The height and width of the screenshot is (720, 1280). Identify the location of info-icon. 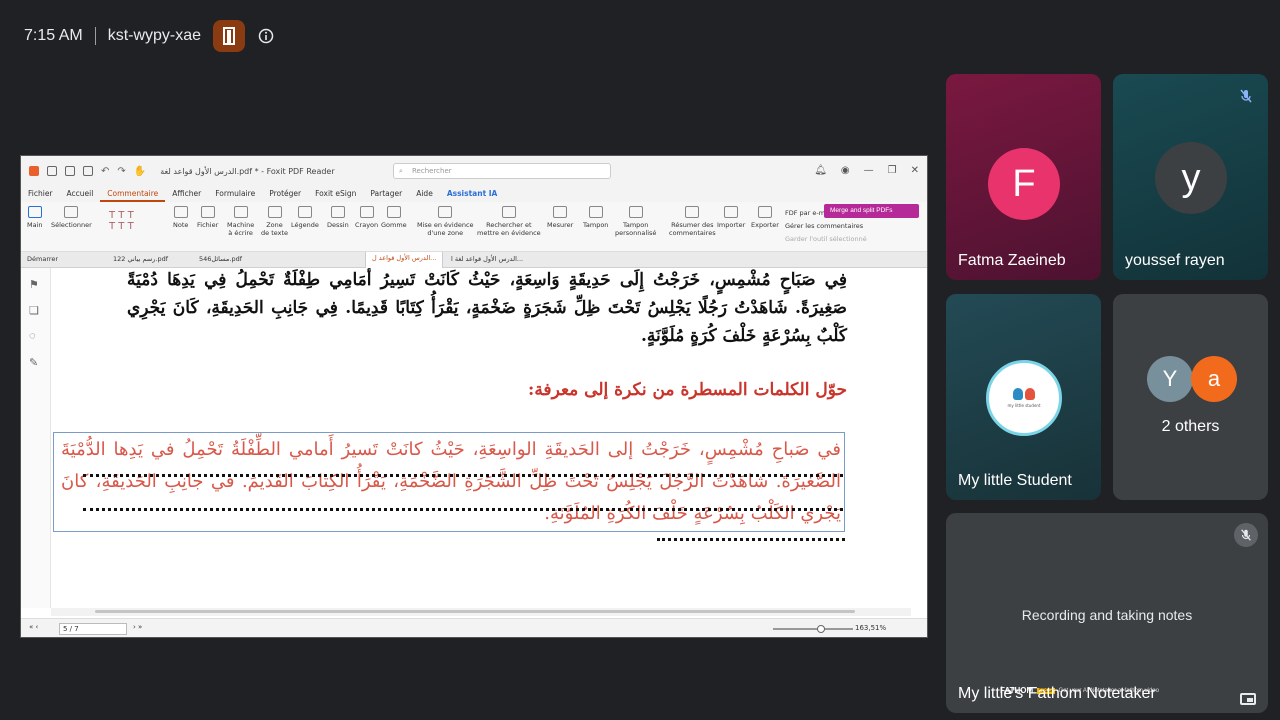
(266, 36).